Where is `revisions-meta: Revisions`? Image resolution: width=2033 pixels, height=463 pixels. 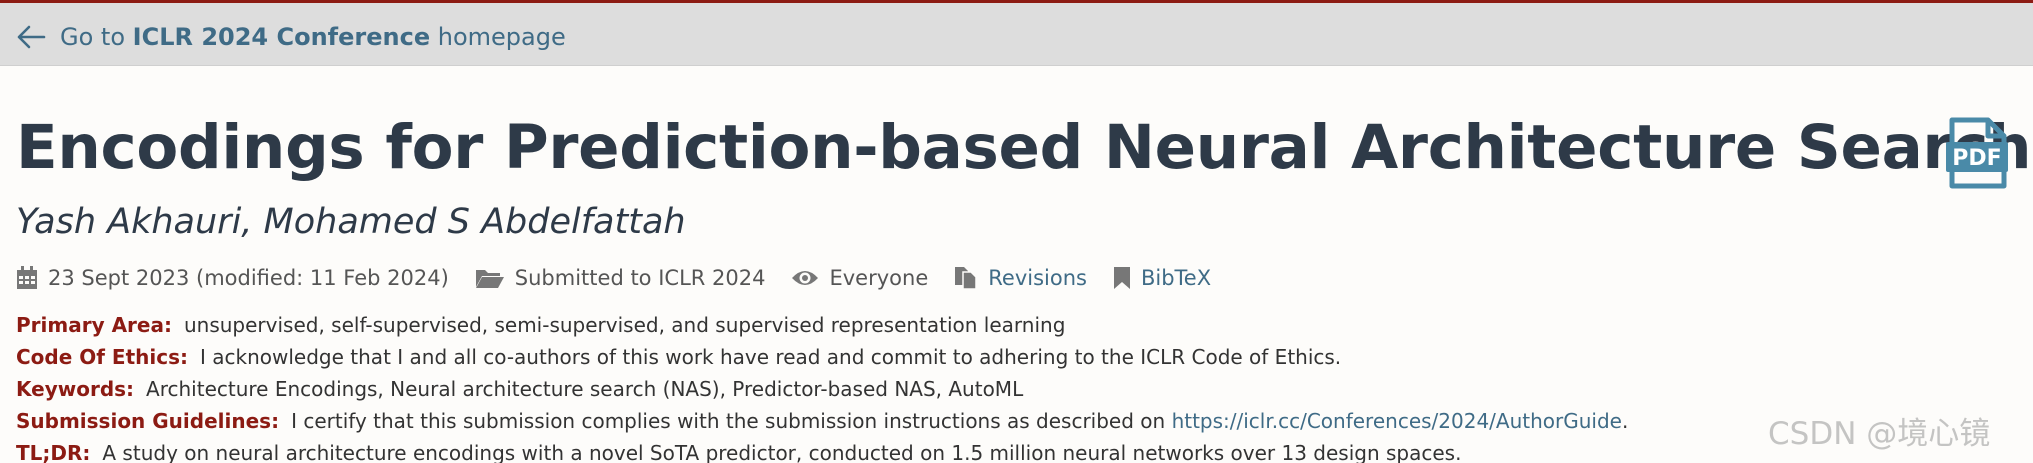
revisions-meta: Revisions is located at coordinates (1020, 278).